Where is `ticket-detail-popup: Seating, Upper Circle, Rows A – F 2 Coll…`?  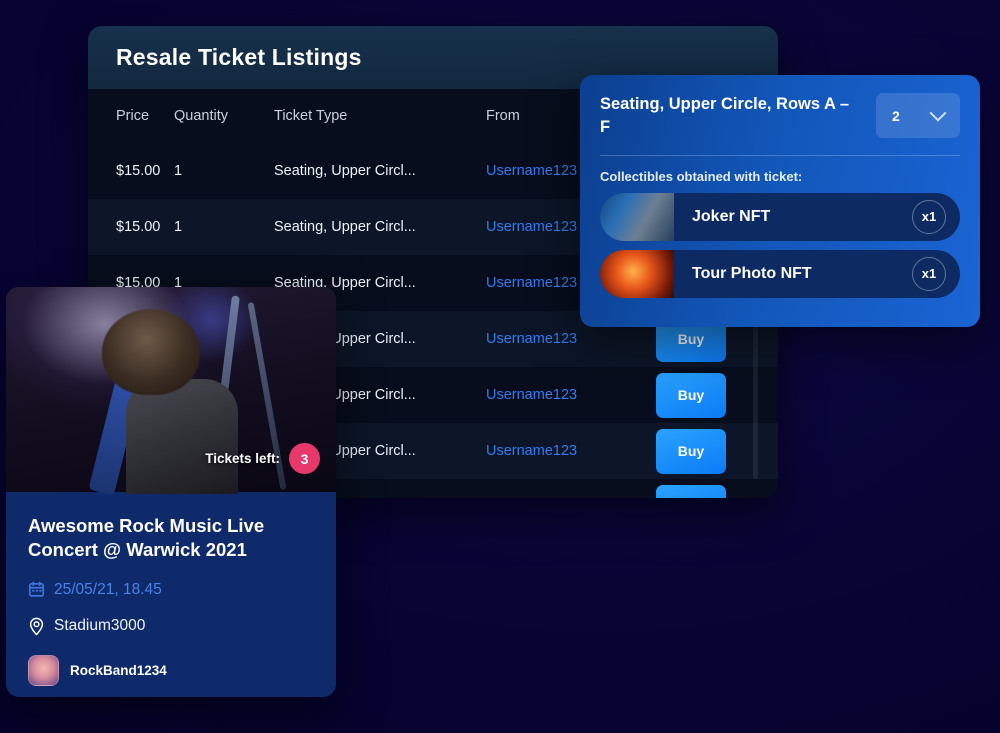
ticket-detail-popup: Seating, Upper Circle, Rows A – F 2 Coll… is located at coordinates (780, 201).